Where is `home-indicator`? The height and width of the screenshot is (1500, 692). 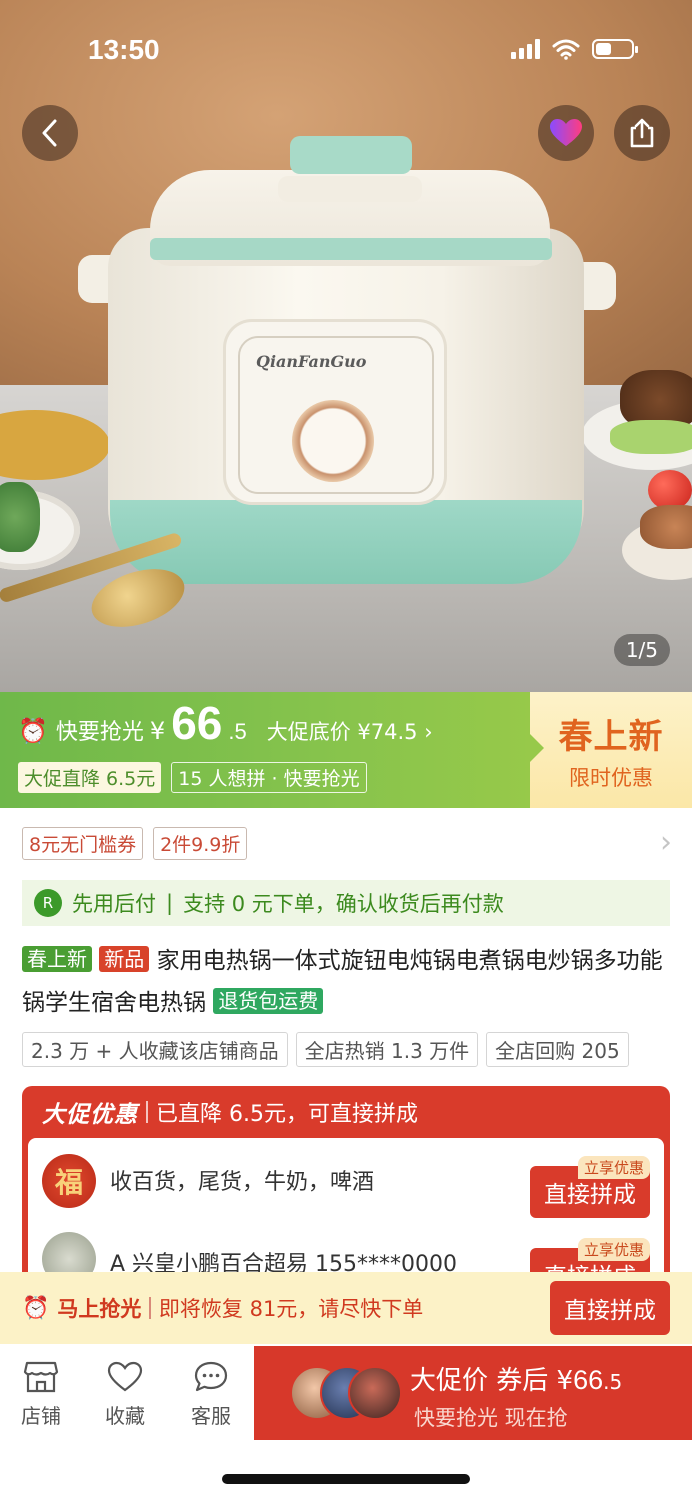
home-indicator is located at coordinates (346, 1479).